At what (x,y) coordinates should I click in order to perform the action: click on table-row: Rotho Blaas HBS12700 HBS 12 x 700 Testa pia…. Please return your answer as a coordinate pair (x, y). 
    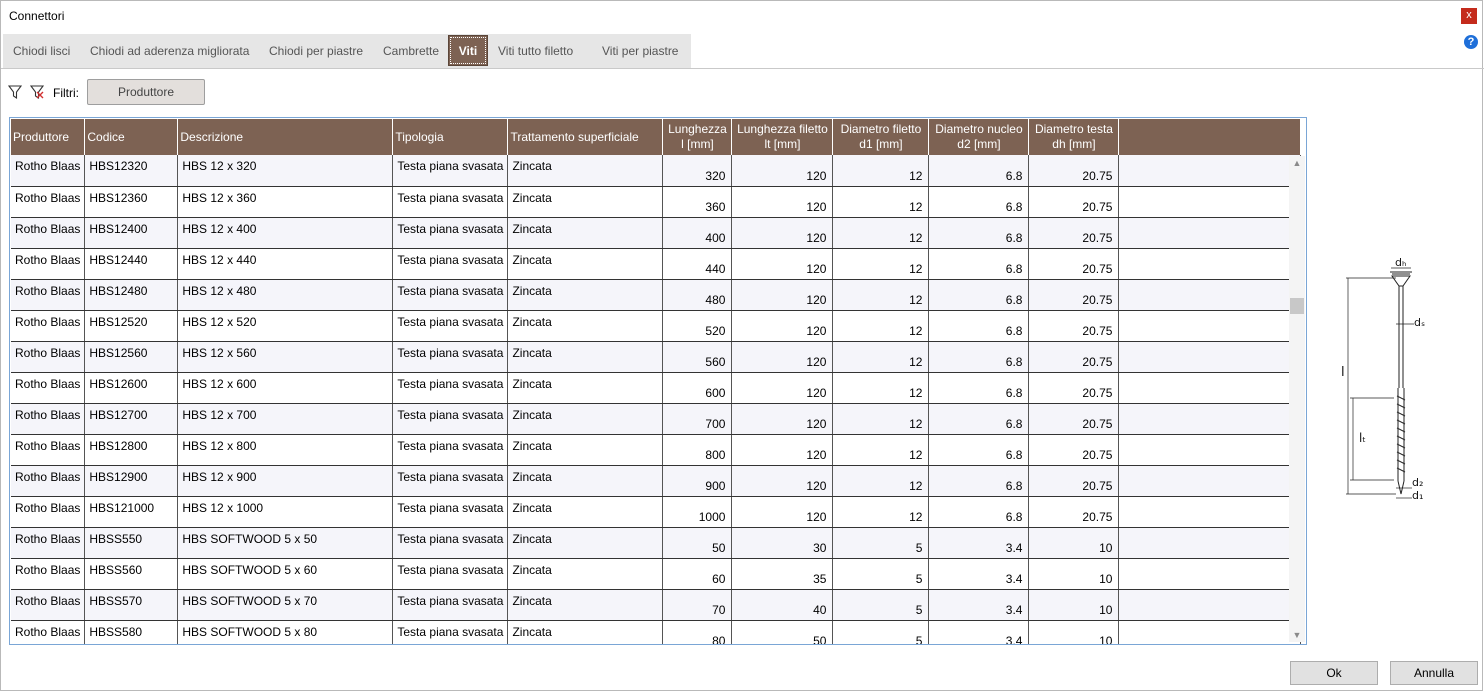
    Looking at the image, I should click on (656, 419).